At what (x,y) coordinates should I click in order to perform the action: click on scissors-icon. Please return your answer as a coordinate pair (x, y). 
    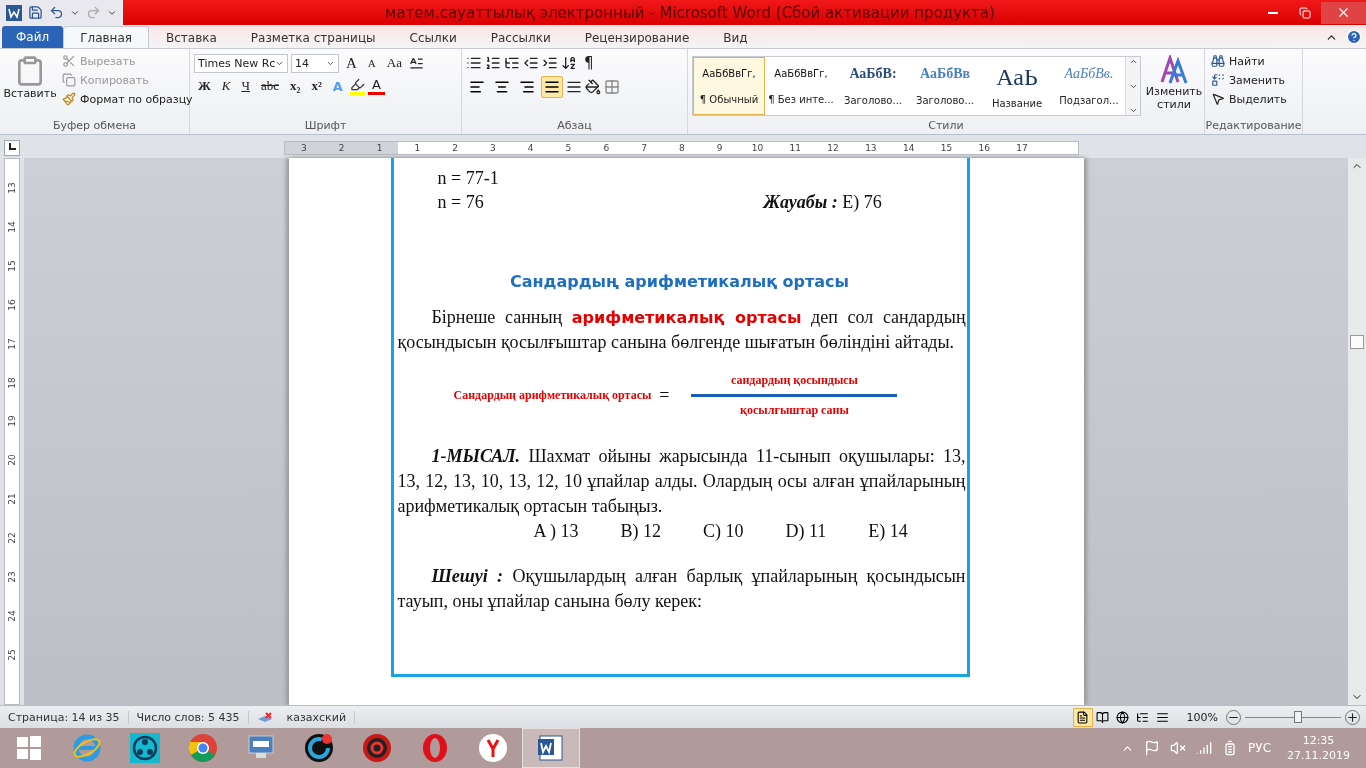
    Looking at the image, I should click on (69, 61).